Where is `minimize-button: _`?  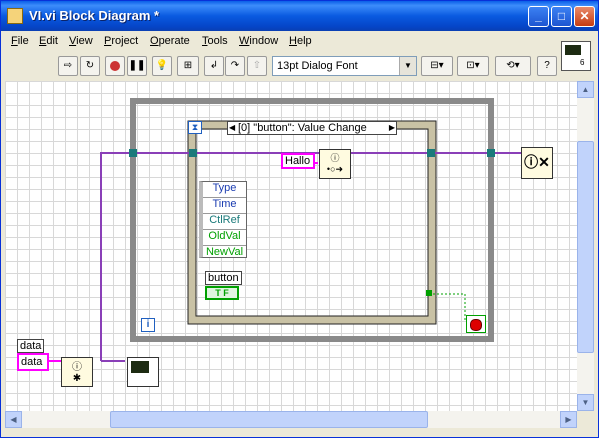 minimize-button: _ is located at coordinates (538, 16).